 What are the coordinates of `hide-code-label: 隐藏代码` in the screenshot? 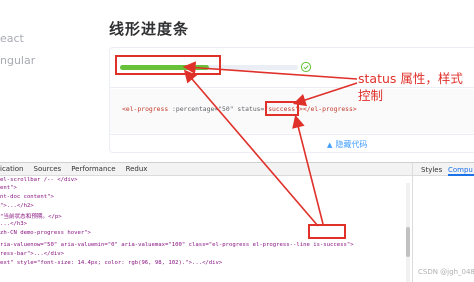 It's located at (351, 144).